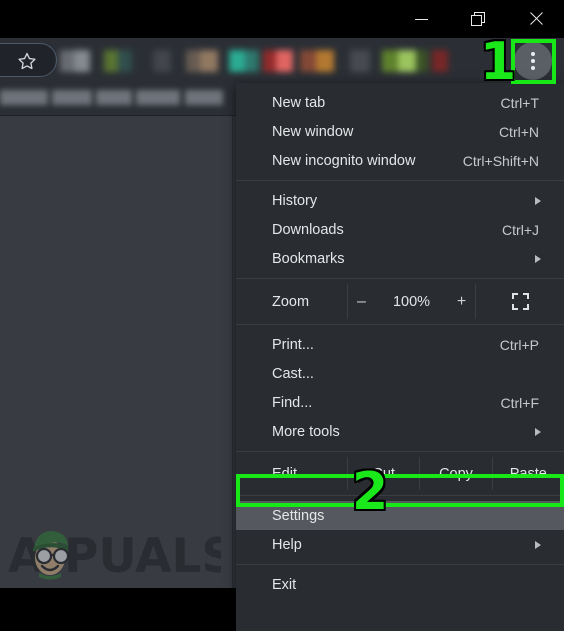  I want to click on zoom-out-button: –, so click(362, 302).